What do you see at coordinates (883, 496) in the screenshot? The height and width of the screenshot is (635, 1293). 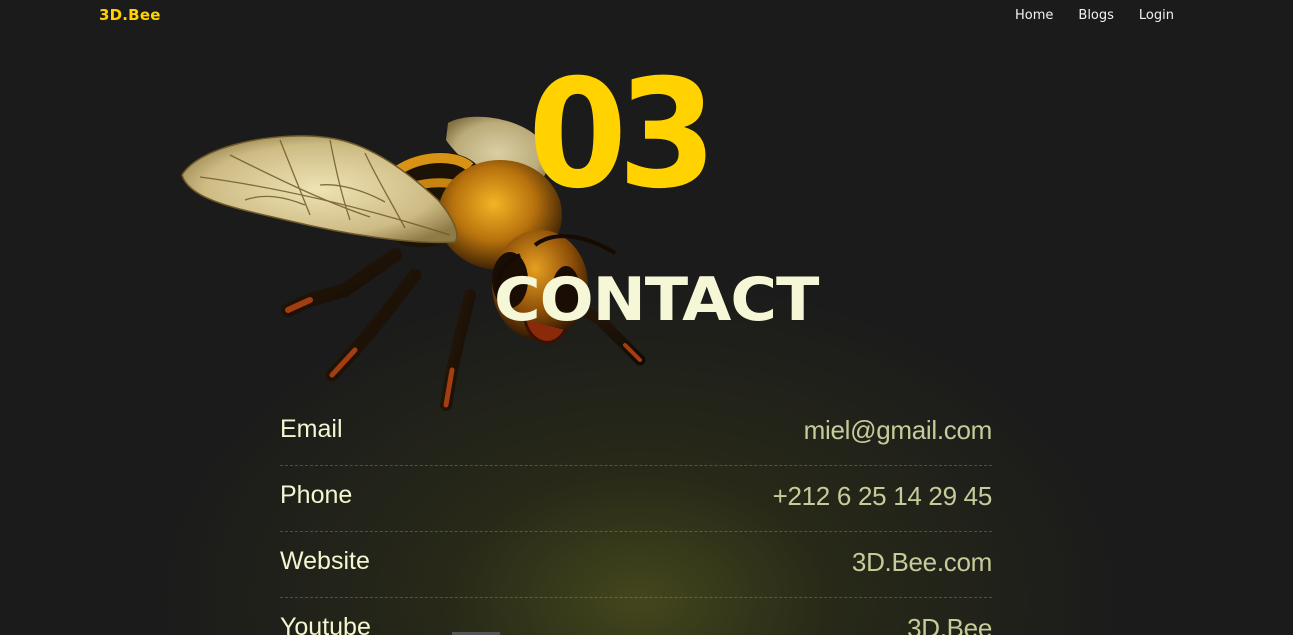 I see `contact-value-phone: +212 6 25 14 29 45` at bounding box center [883, 496].